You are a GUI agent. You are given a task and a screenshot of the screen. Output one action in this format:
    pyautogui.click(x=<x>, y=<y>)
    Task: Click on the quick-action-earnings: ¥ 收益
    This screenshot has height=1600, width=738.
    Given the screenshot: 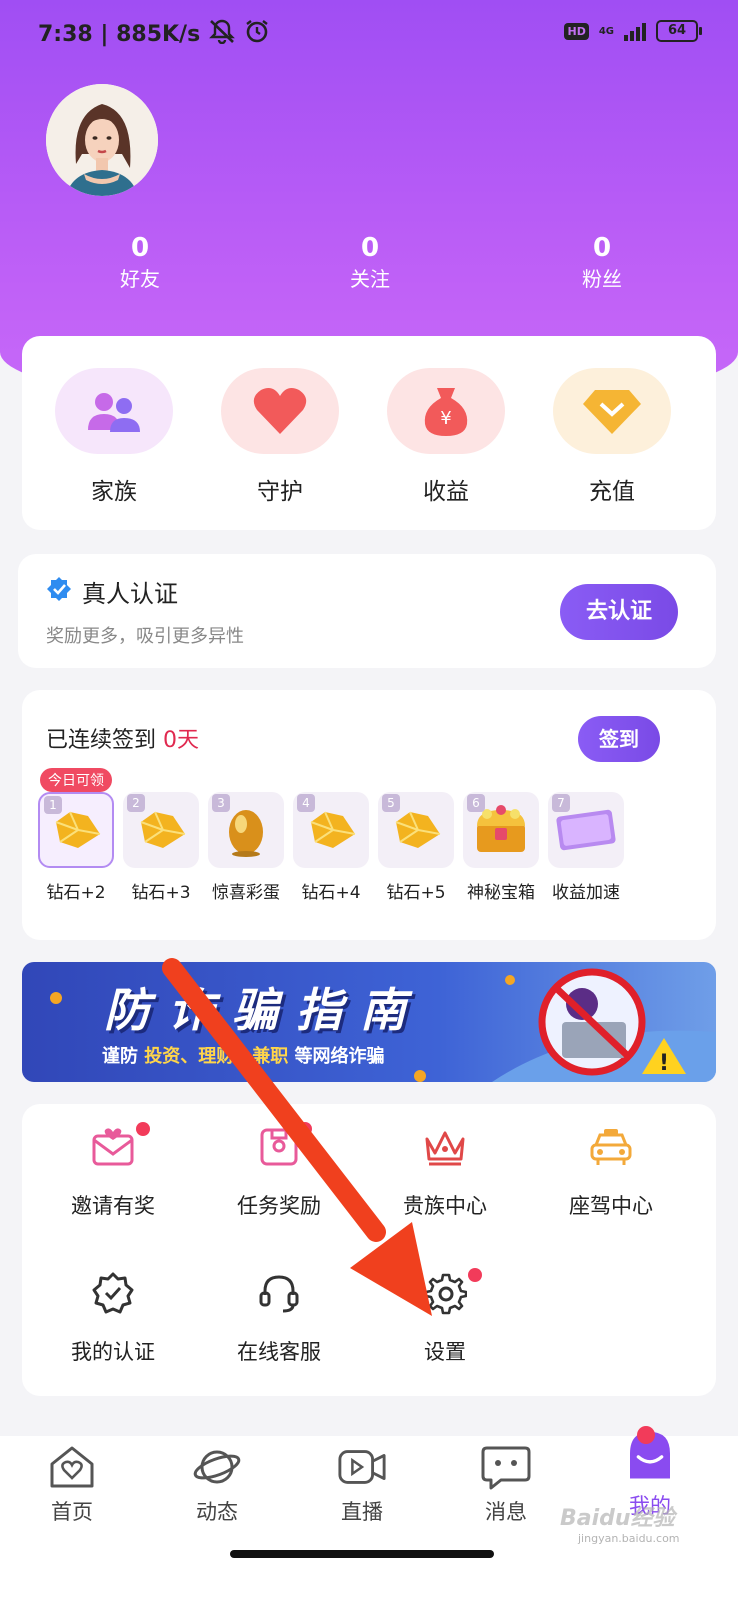 What is the action you would take?
    pyautogui.click(x=446, y=437)
    